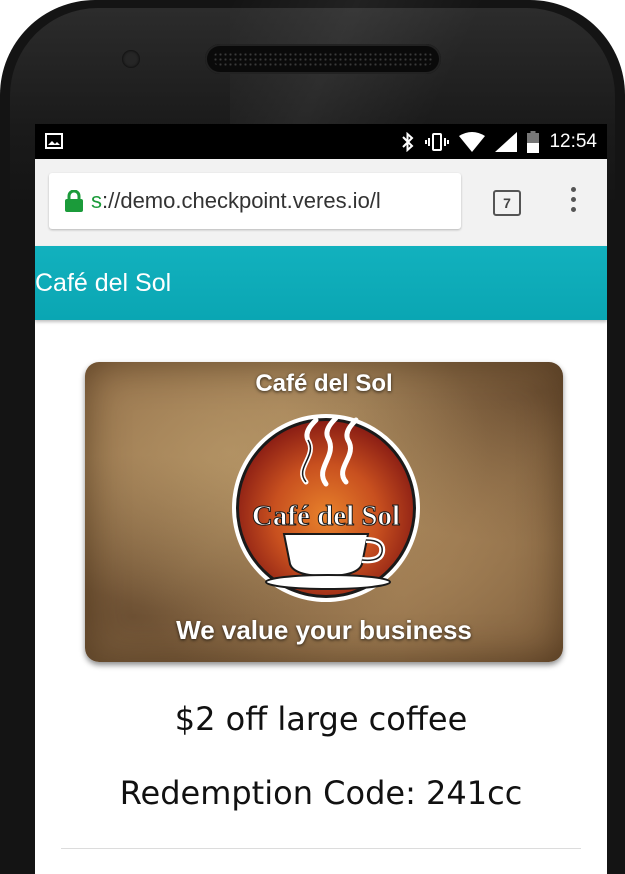 Image resolution: width=625 pixels, height=874 pixels. I want to click on cell-signal-icon, so click(506, 141).